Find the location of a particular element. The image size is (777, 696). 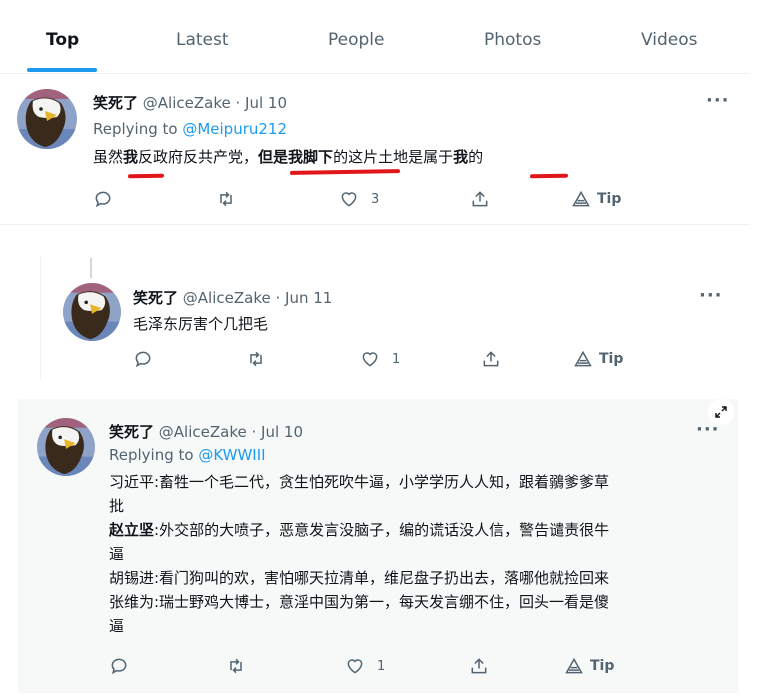

replying-to: Replying to @KWWIII is located at coordinates (187, 455).